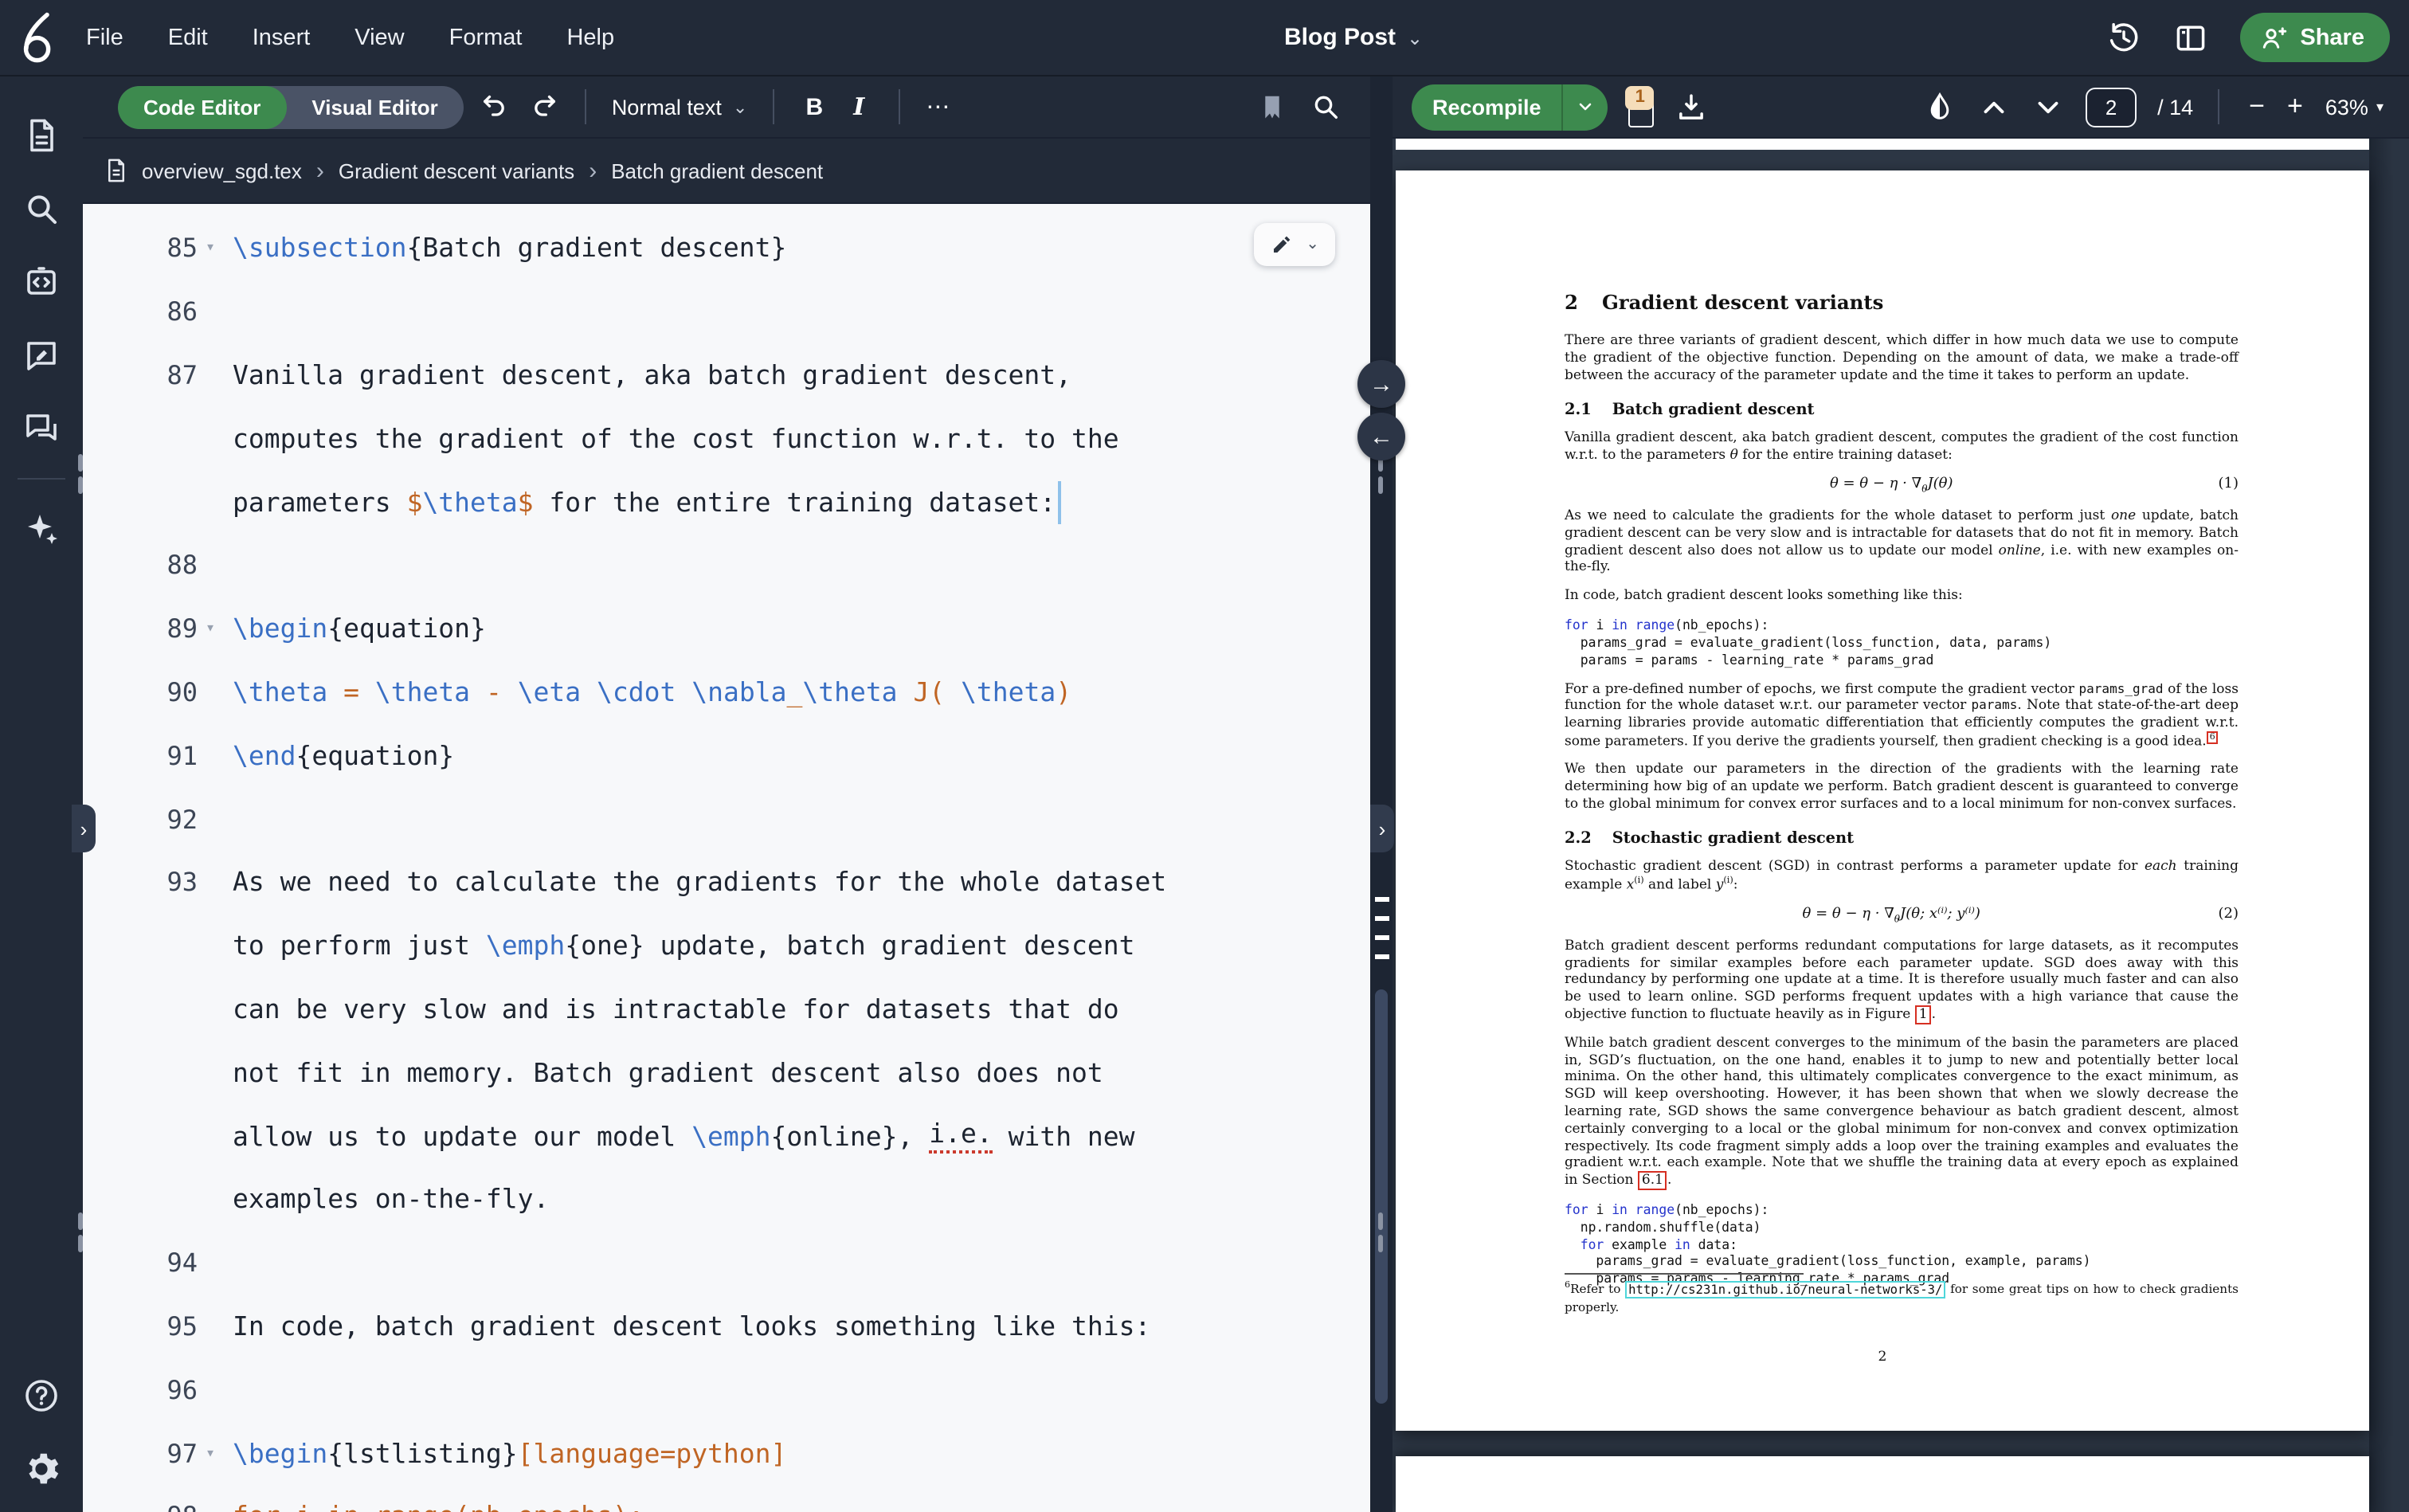 The image size is (2409, 1512). Describe the element at coordinates (726, 629) in the screenshot. I see `editor-line: 89 ▾ \begin {equation}` at that location.